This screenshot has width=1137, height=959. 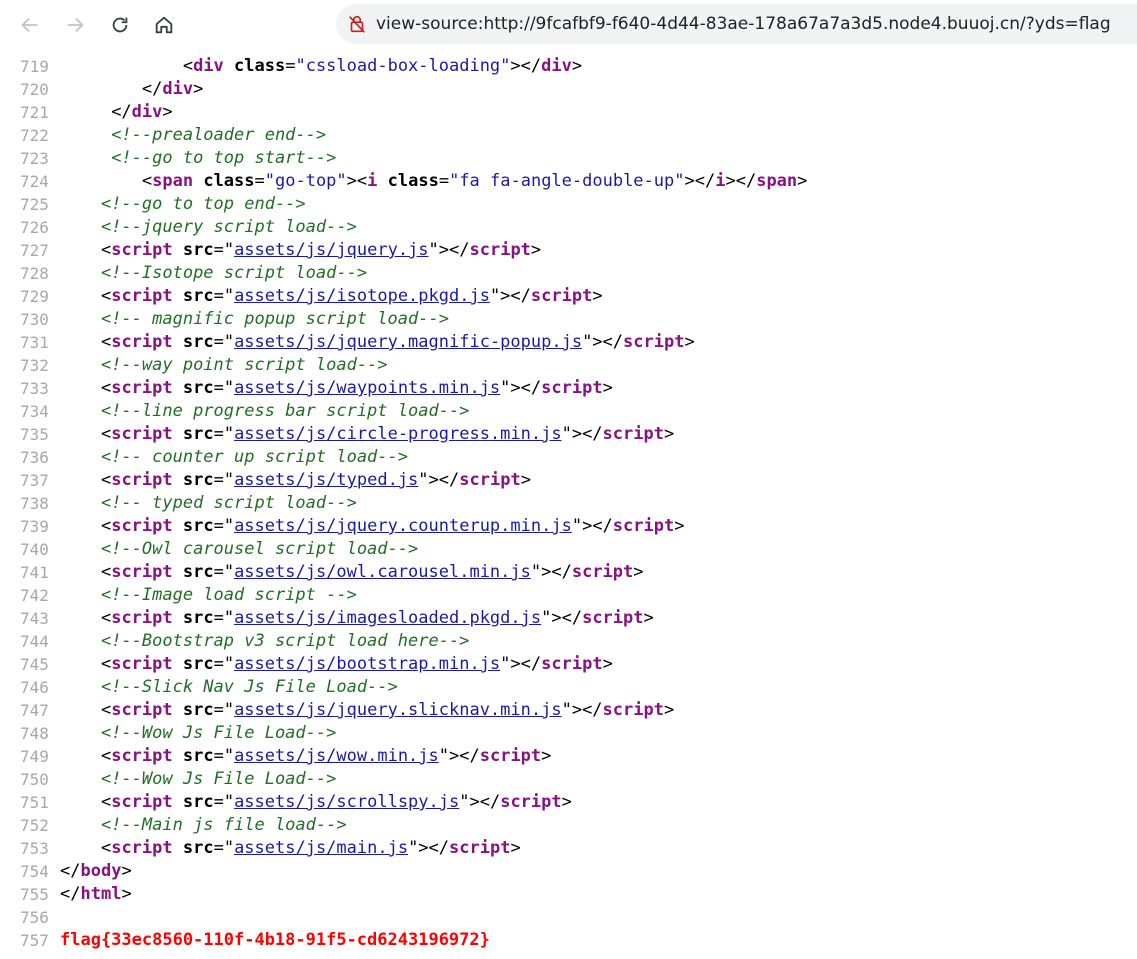 What do you see at coordinates (326, 480) in the screenshot?
I see `source-link: assets/js/typed.js` at bounding box center [326, 480].